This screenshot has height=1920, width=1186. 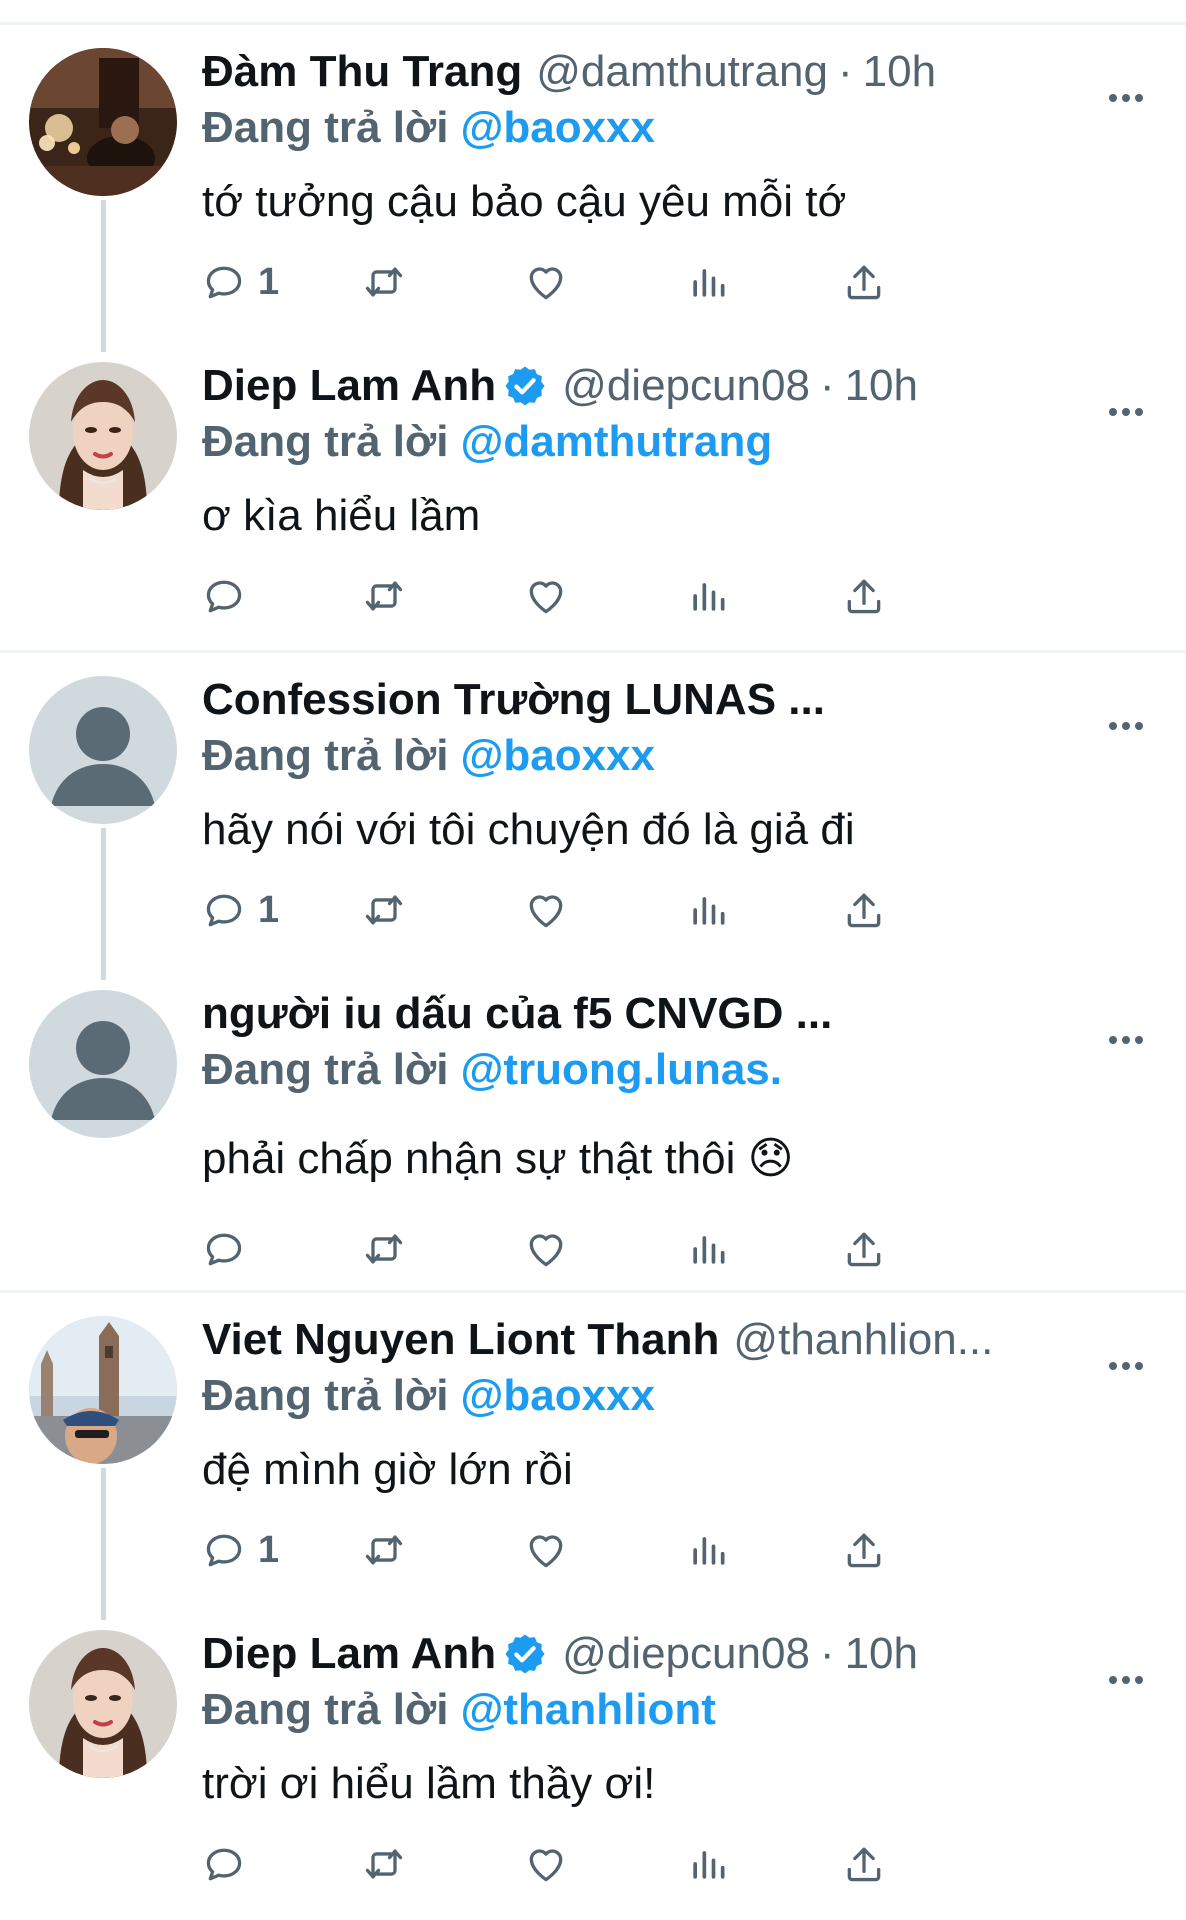 I want to click on author-handle: @damthutrang, so click(x=682, y=72).